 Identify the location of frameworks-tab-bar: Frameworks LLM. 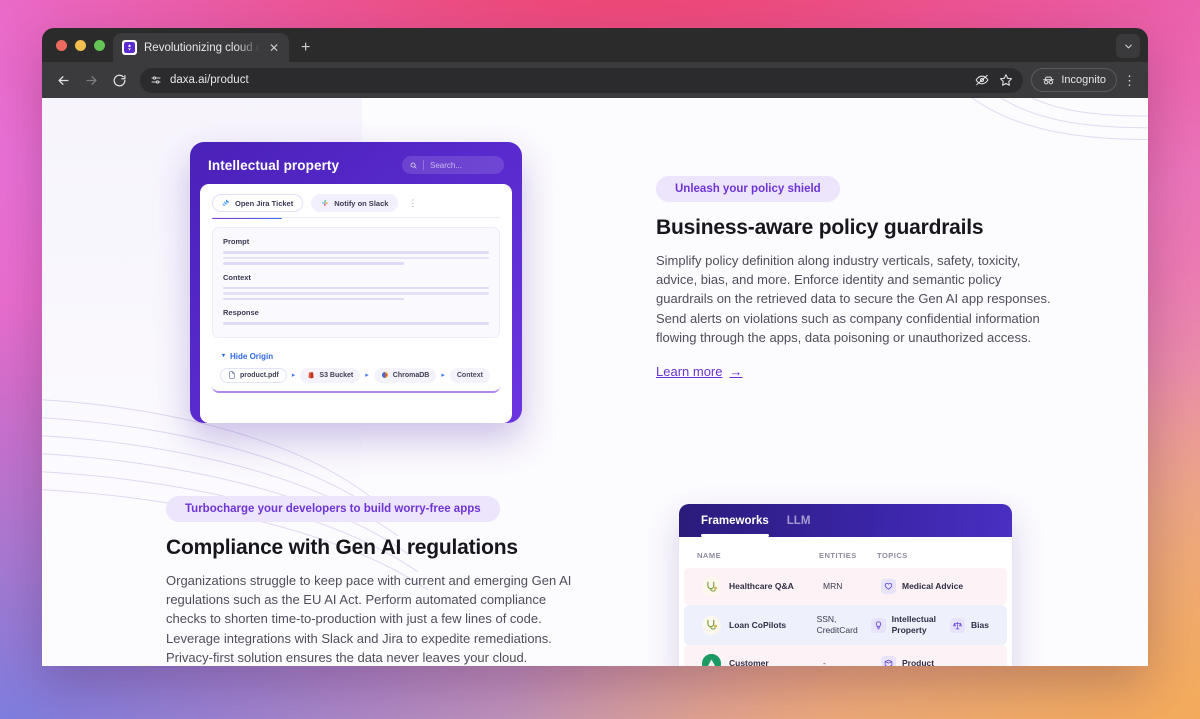
(845, 520).